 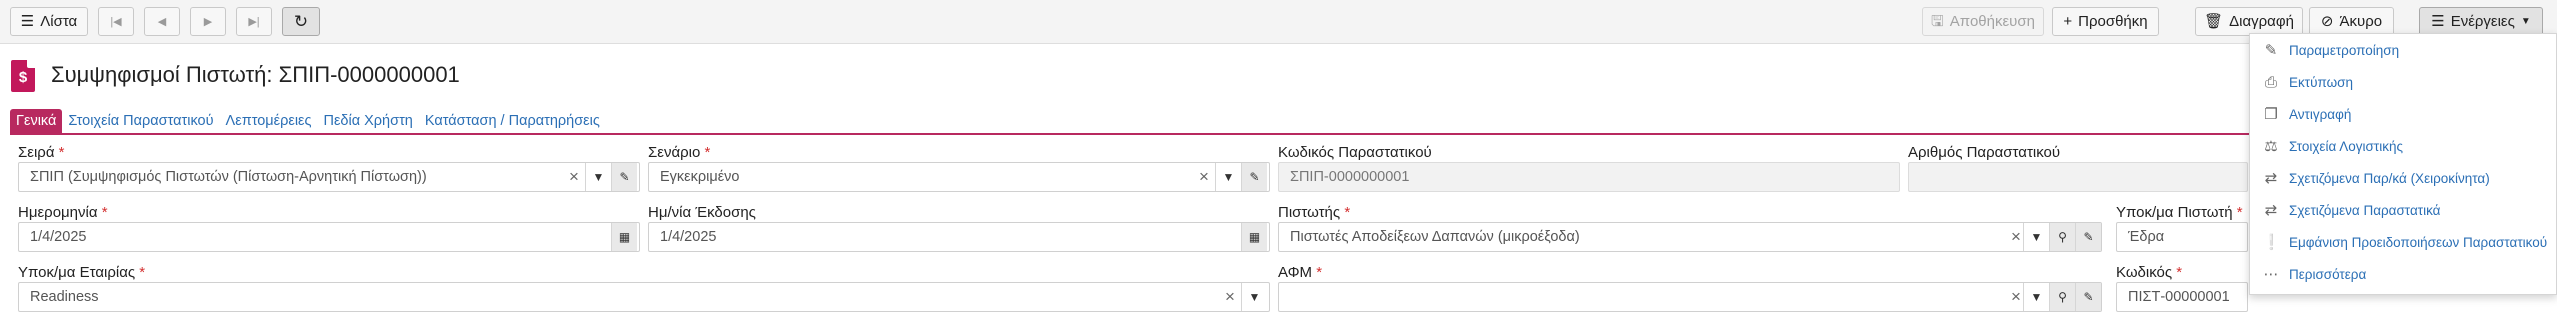 What do you see at coordinates (1355, 152) in the screenshot?
I see `doc-code-label: Κωδικός Παραστατικού` at bounding box center [1355, 152].